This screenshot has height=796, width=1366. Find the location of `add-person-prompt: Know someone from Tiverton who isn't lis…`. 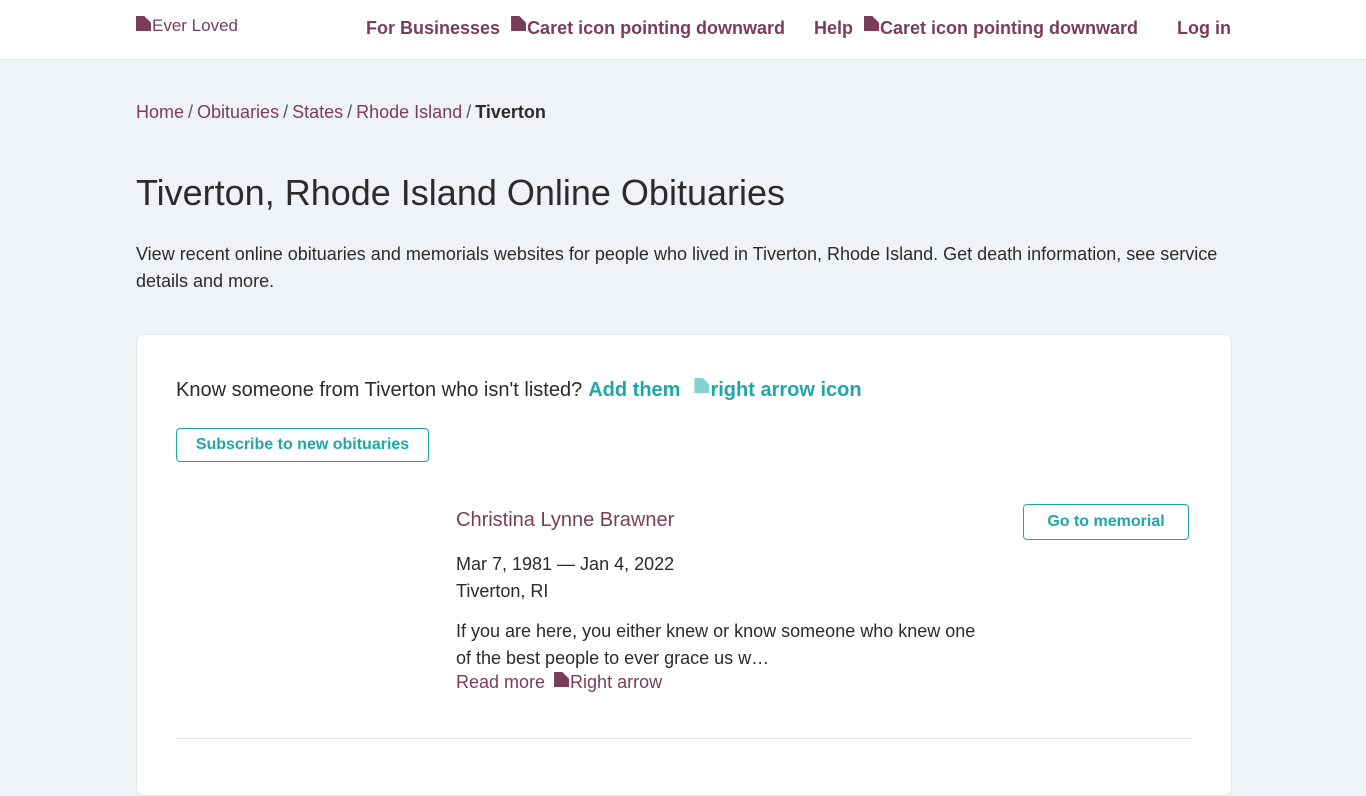

add-person-prompt: Know someone from Tiverton who isn't lis… is located at coordinates (519, 390).